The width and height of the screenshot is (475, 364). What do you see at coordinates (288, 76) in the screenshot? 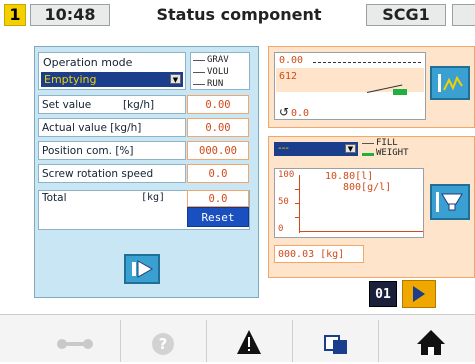
I see `display-line2: 612` at bounding box center [288, 76].